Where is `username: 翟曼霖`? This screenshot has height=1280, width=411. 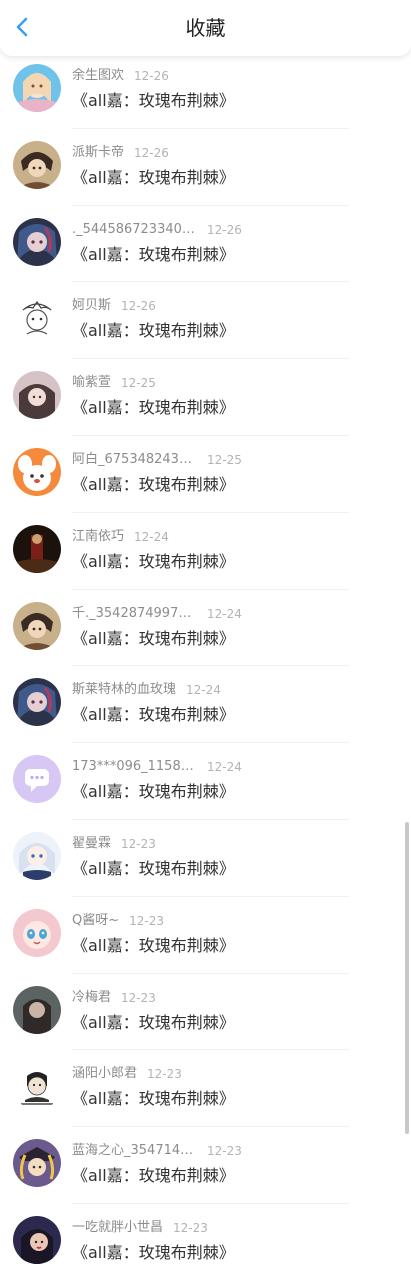 username: 翟曼霖 is located at coordinates (91, 844).